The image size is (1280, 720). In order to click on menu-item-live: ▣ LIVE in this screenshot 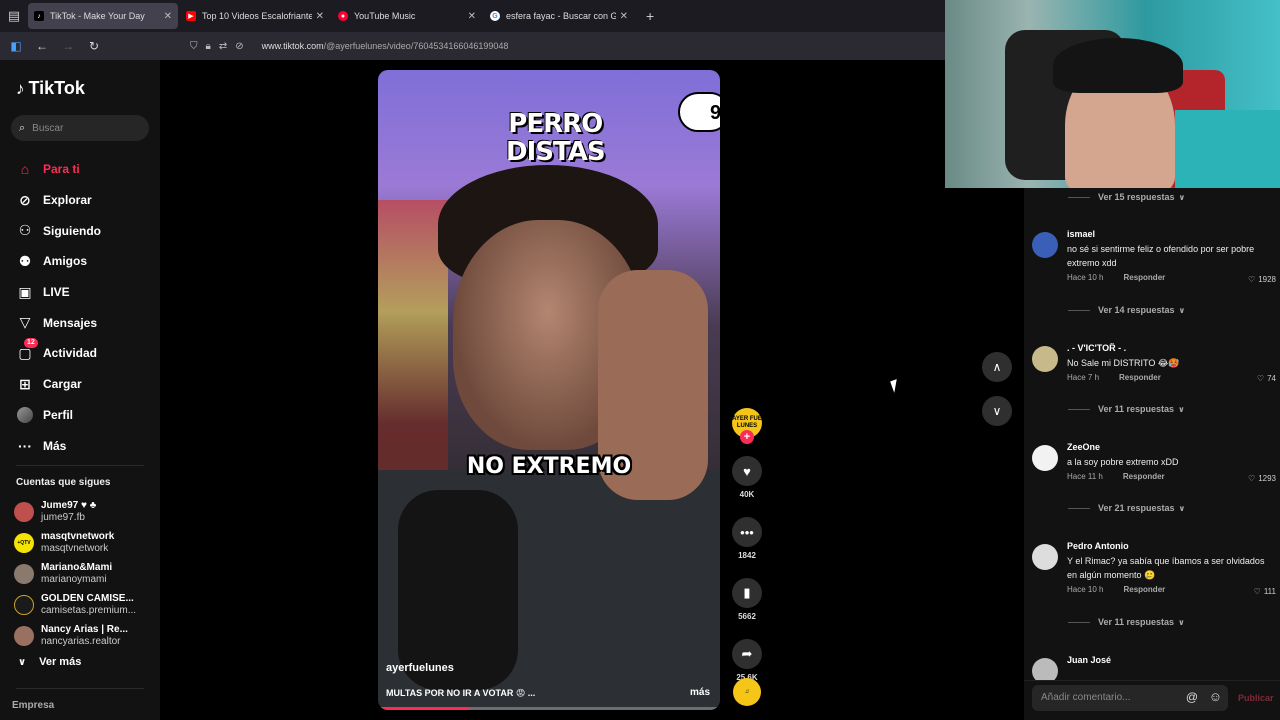, I will do `click(58, 292)`.